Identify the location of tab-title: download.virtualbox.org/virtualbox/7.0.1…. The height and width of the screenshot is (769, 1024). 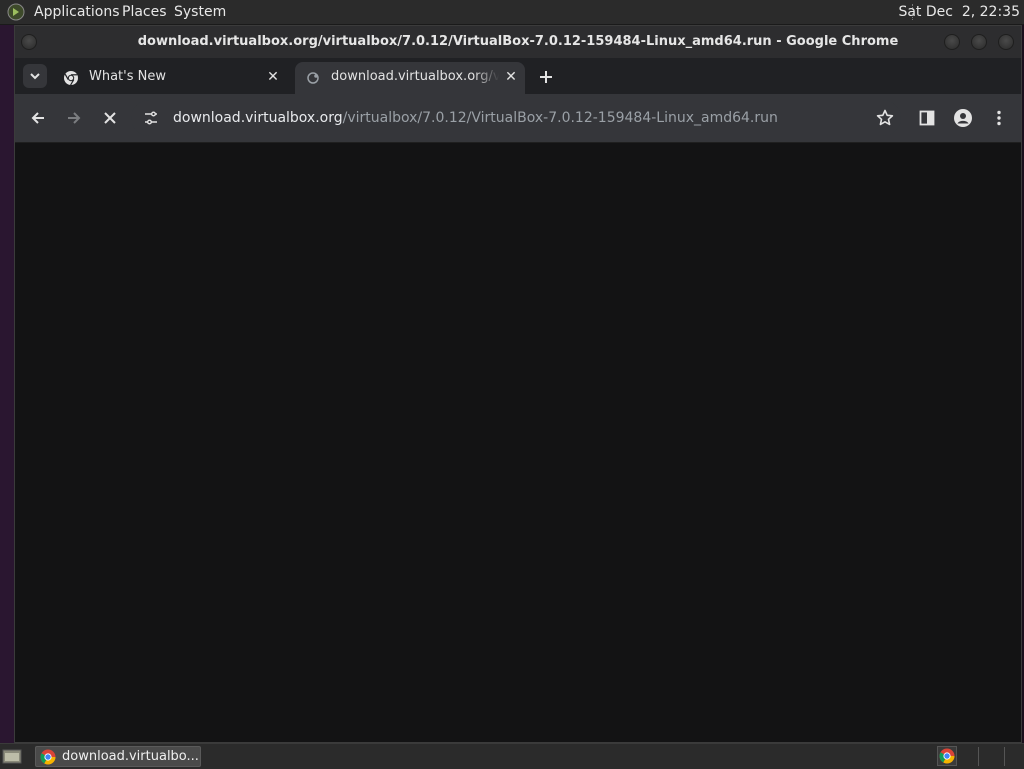
(415, 76).